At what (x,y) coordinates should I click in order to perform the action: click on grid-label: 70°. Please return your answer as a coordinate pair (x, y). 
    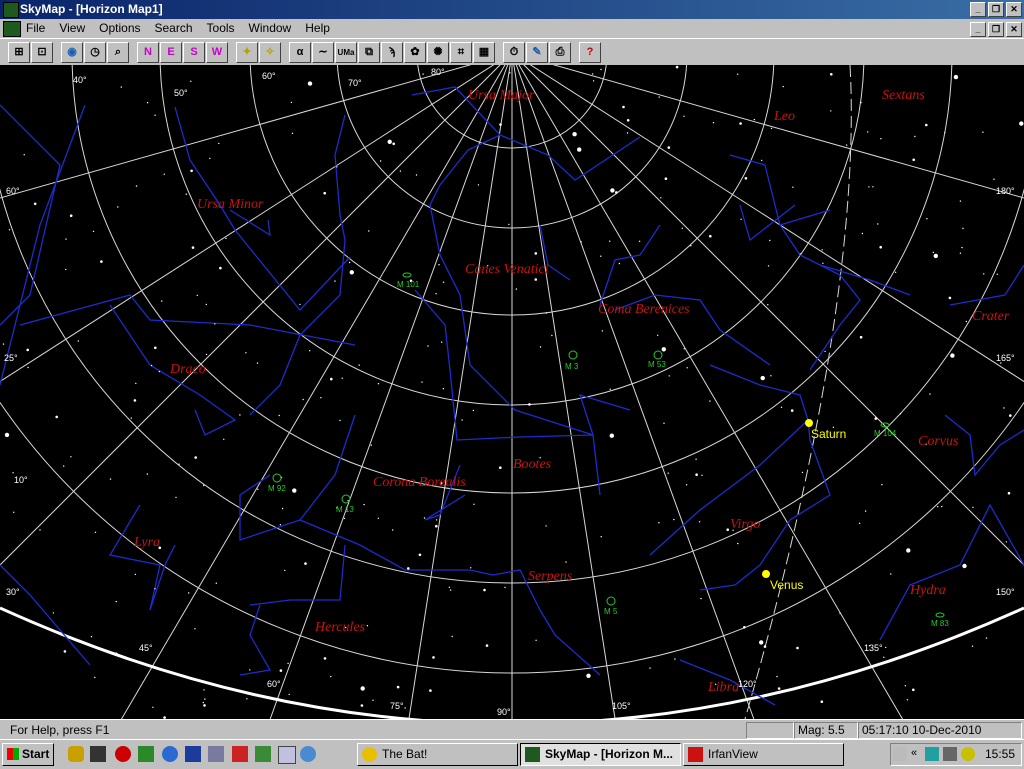
    Looking at the image, I should click on (355, 83).